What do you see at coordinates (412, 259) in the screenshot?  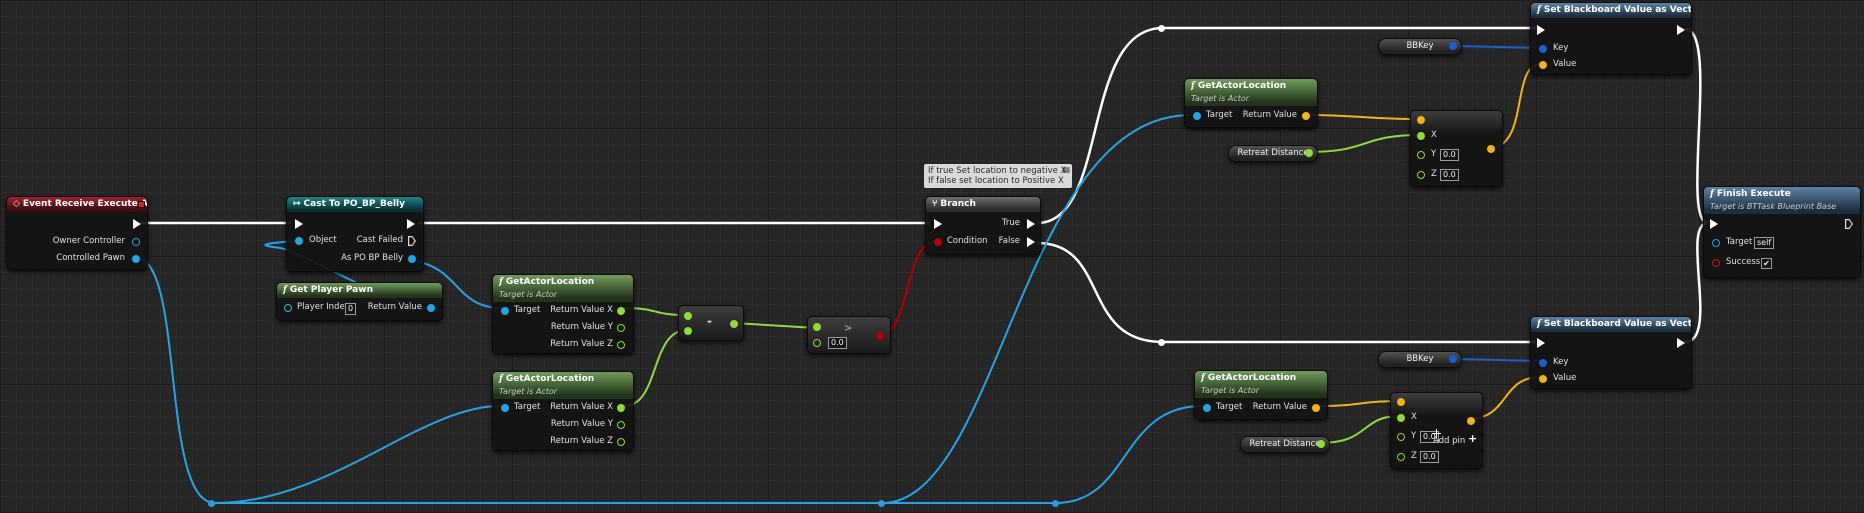 I see `as-po-bp-belly-pin` at bounding box center [412, 259].